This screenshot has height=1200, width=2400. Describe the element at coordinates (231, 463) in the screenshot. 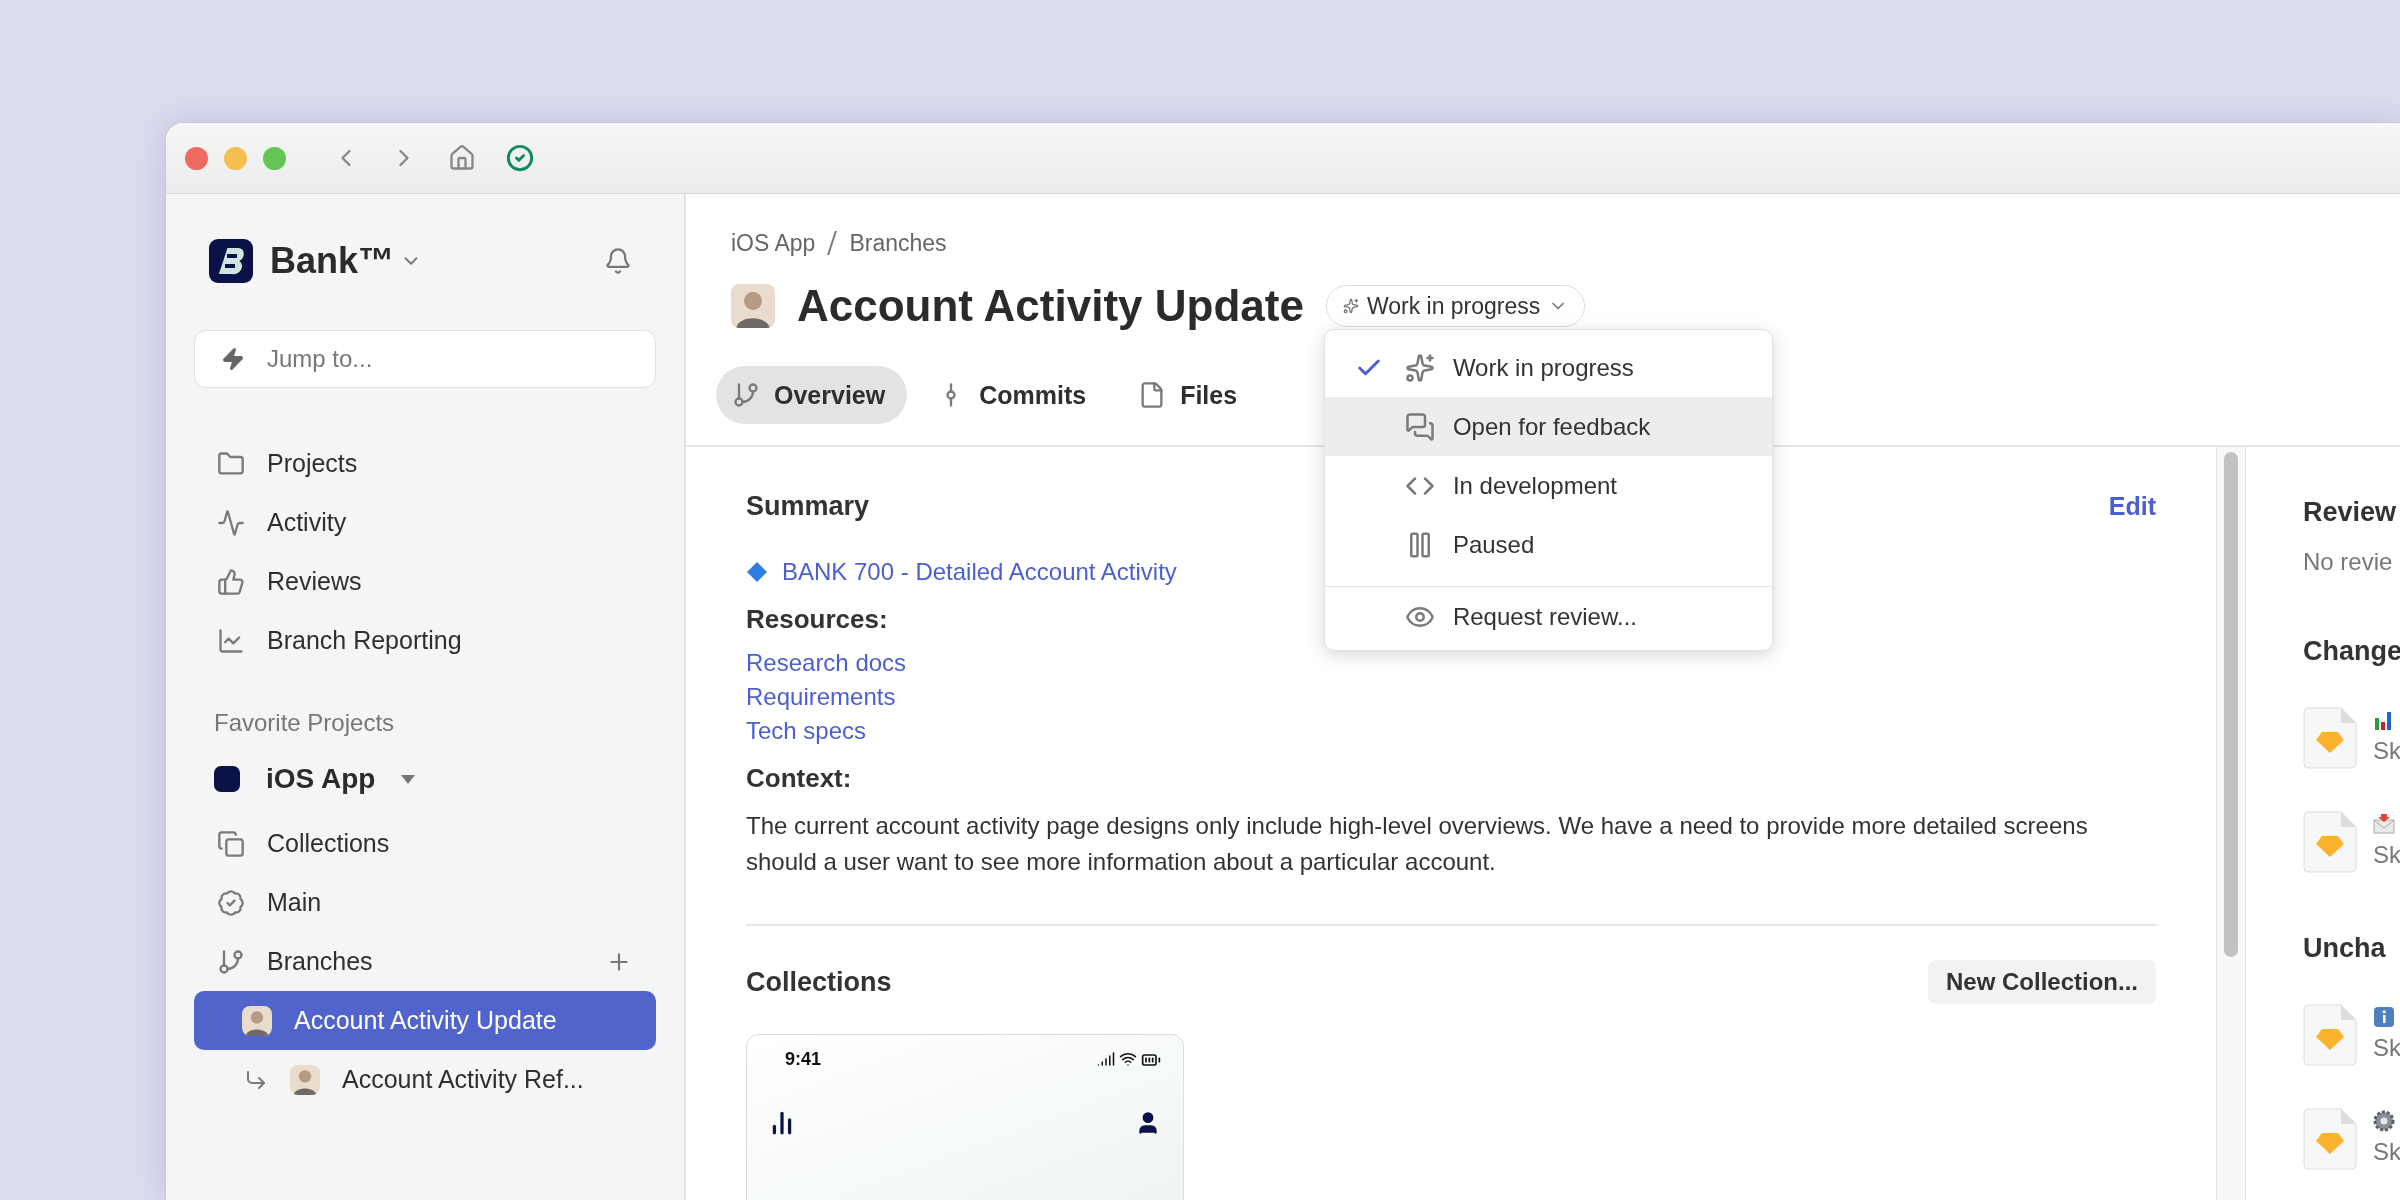

I see `folder-icon` at that location.